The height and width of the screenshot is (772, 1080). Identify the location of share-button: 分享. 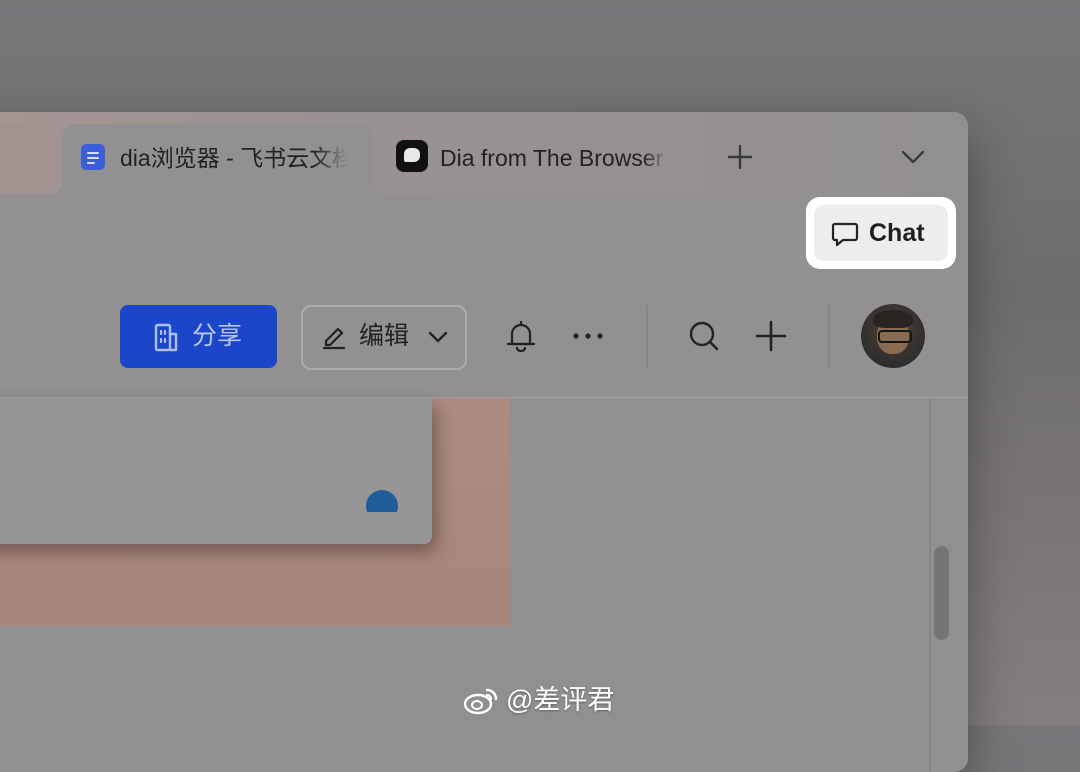
(198, 336).